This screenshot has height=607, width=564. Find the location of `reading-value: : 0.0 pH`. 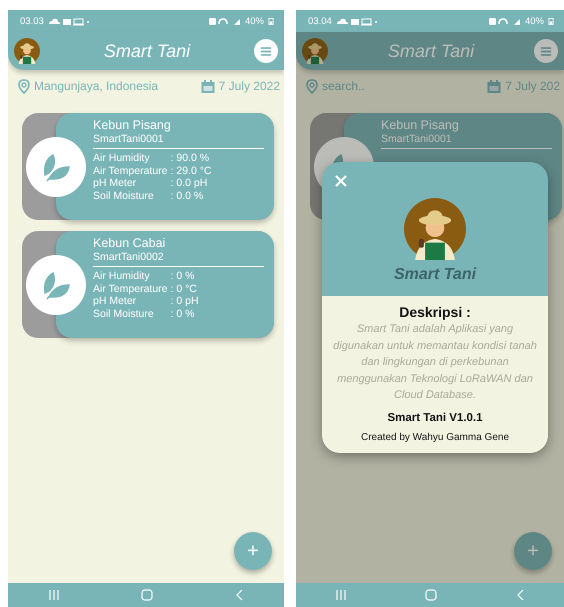

reading-value: : 0.0 pH is located at coordinates (189, 183).